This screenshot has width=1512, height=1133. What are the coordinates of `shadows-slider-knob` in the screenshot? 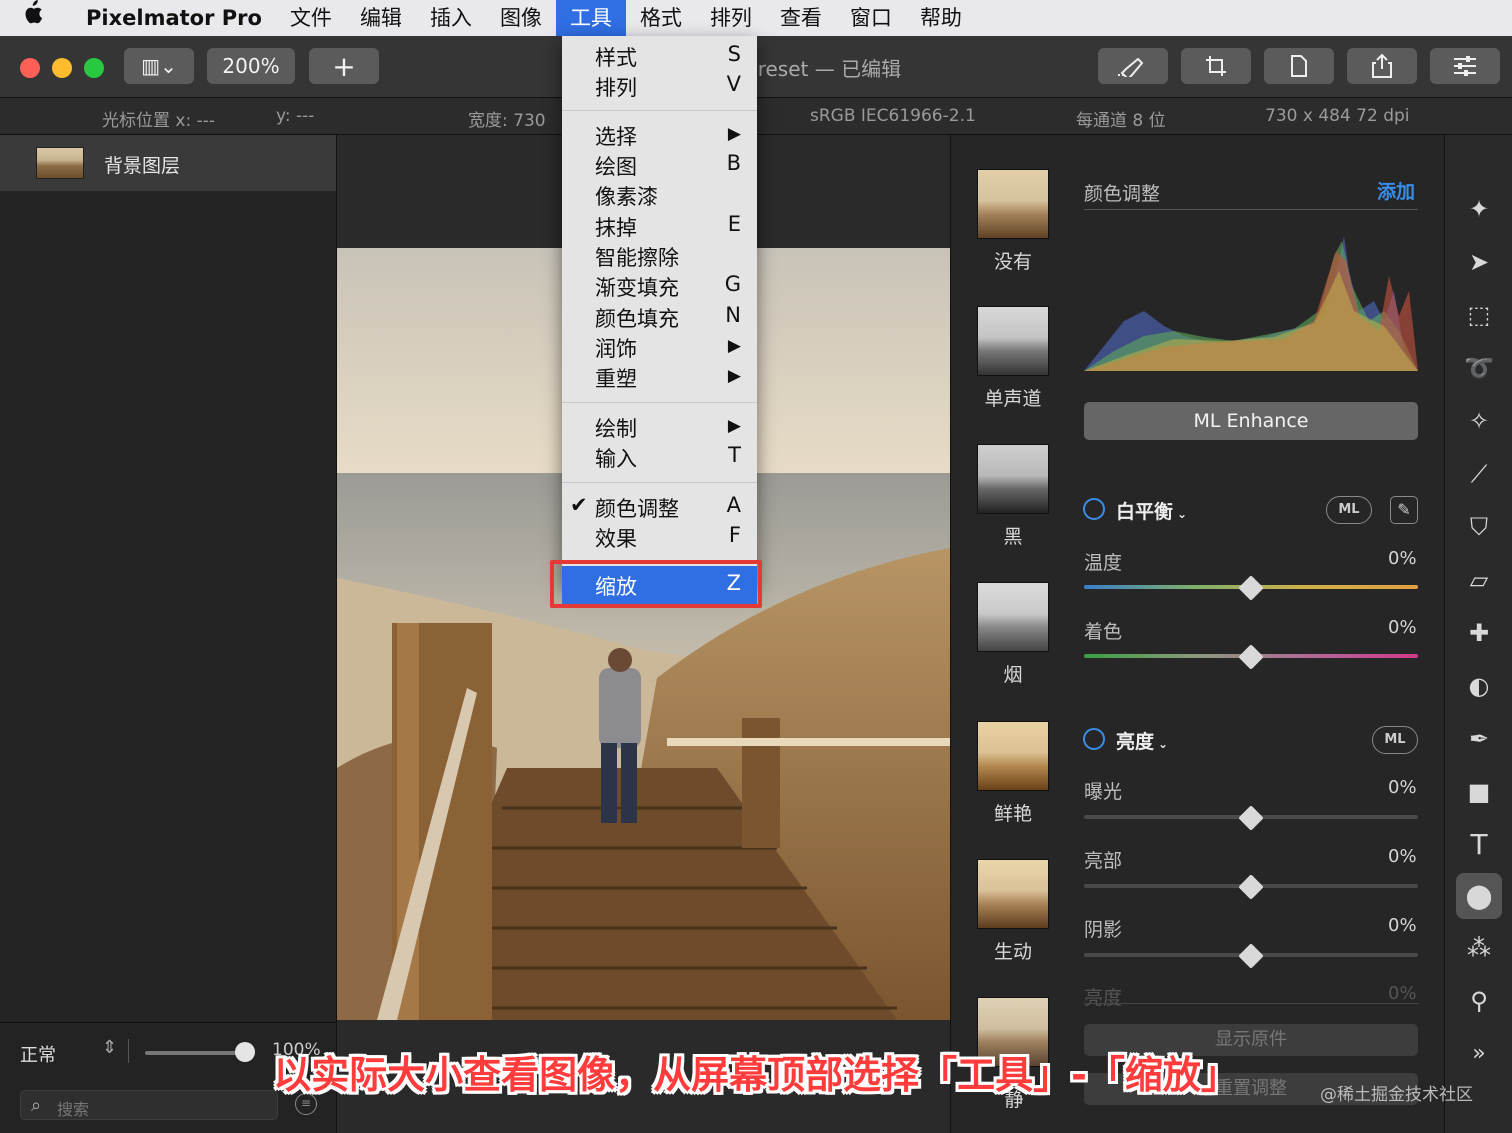 It's located at (1251, 956).